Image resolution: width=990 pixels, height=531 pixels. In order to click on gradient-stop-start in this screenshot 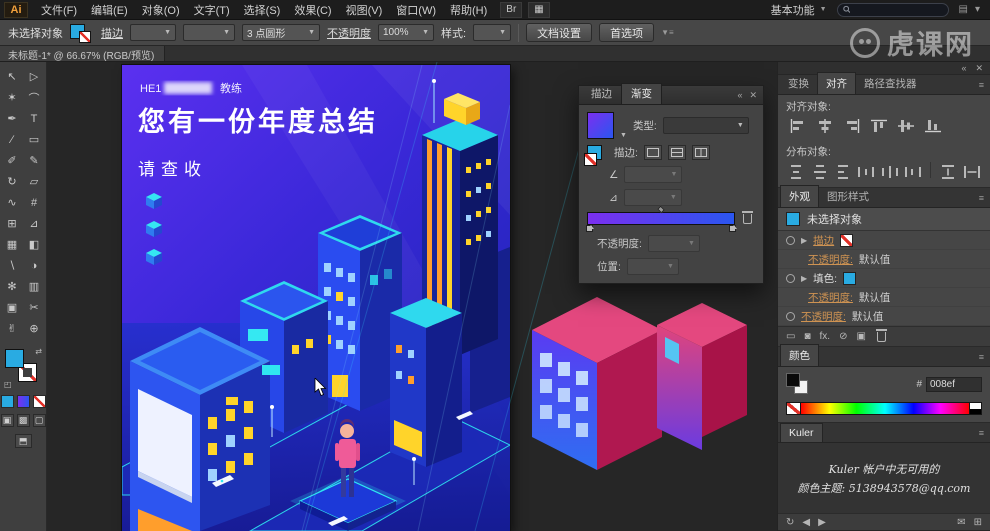, I will do `click(590, 228)`.